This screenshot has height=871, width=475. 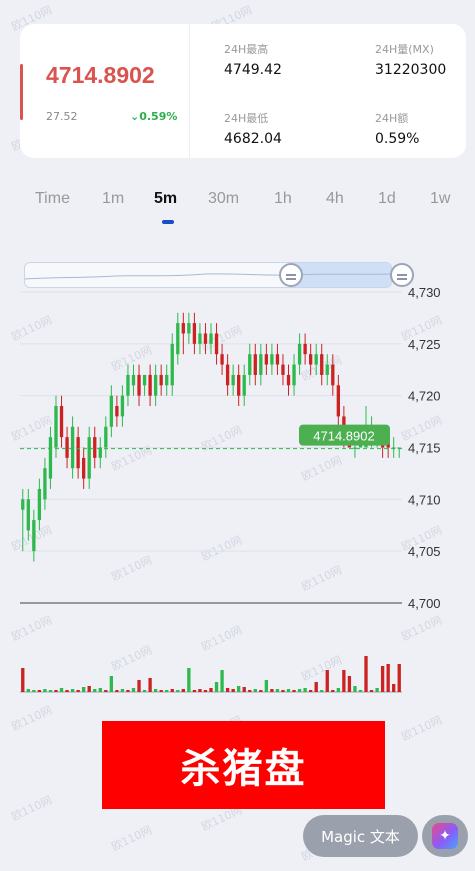 I want to click on y-tick-label: 4,700, so click(x=424, y=603).